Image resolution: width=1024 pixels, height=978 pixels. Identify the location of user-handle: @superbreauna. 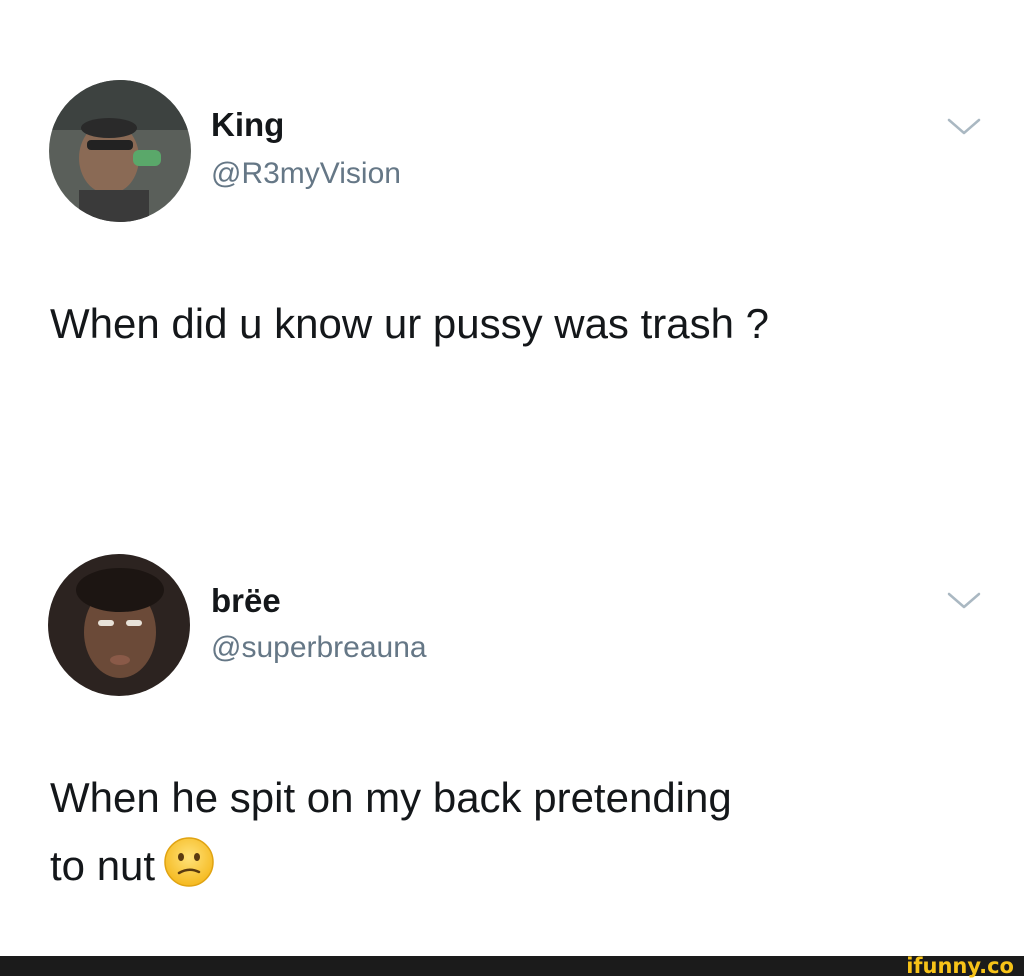
(319, 648).